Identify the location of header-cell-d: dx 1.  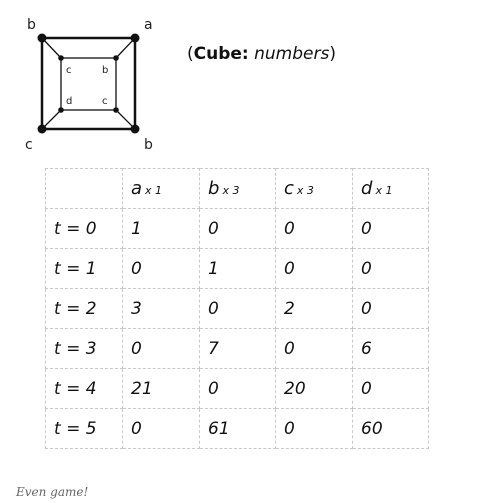
(390, 188).